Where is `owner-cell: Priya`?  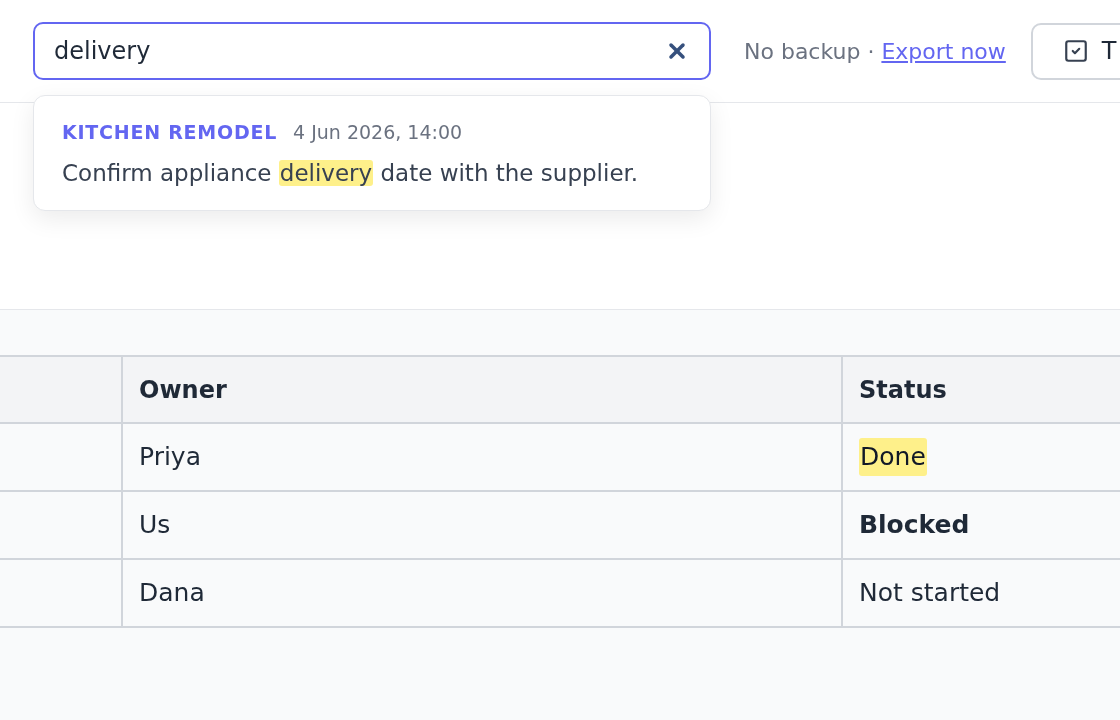
owner-cell: Priya is located at coordinates (481, 458).